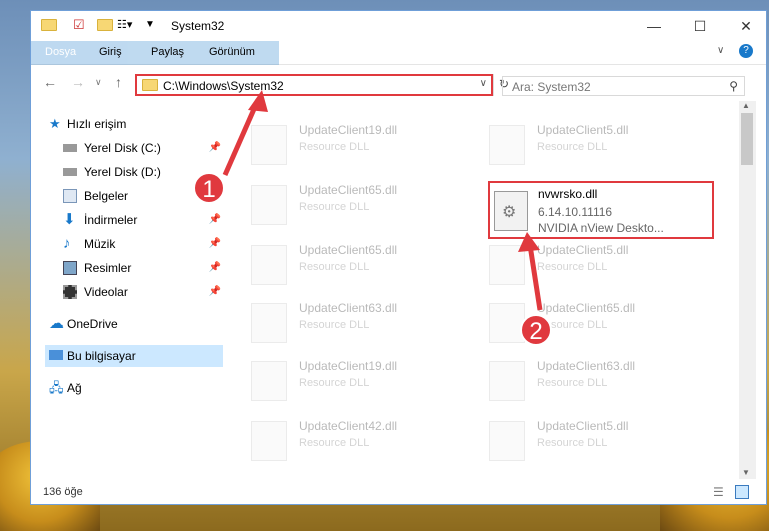 The height and width of the screenshot is (531, 769). I want to click on arrow-1-head, so click(258, 101).